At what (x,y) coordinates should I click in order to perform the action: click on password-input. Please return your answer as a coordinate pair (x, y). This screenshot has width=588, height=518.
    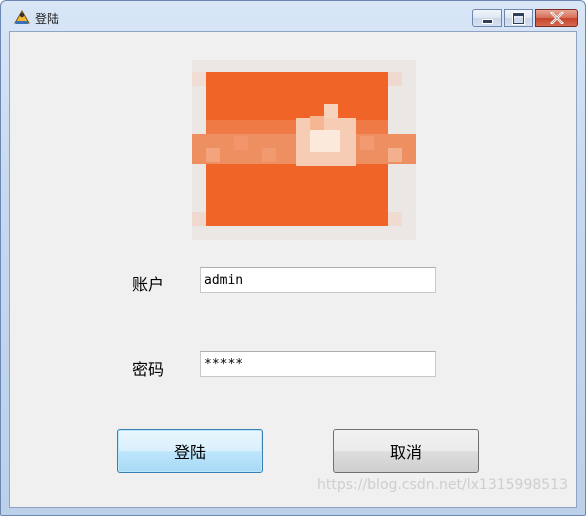
    Looking at the image, I should click on (318, 364).